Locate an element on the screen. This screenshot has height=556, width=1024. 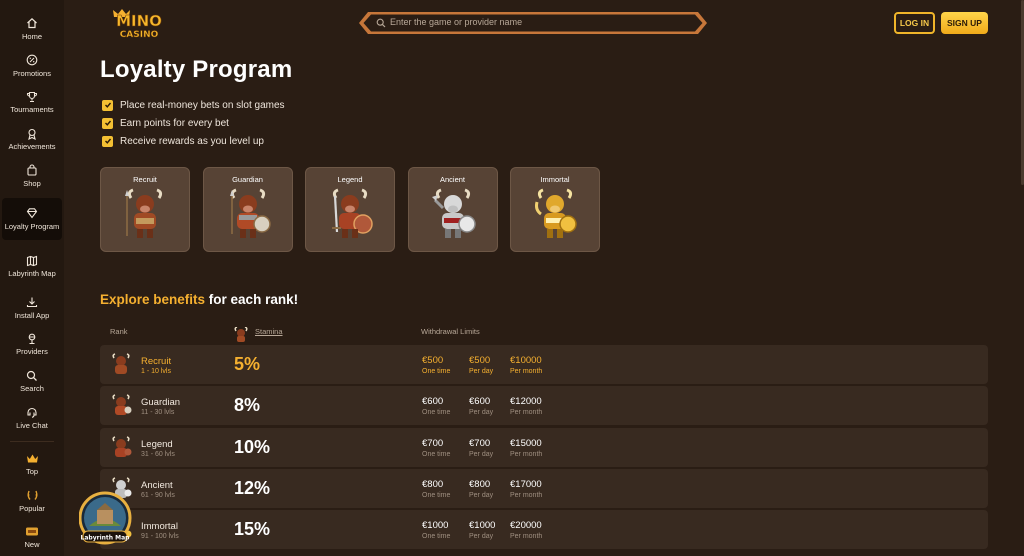
sidebar-item-achievements: Achievements is located at coordinates (32, 139).